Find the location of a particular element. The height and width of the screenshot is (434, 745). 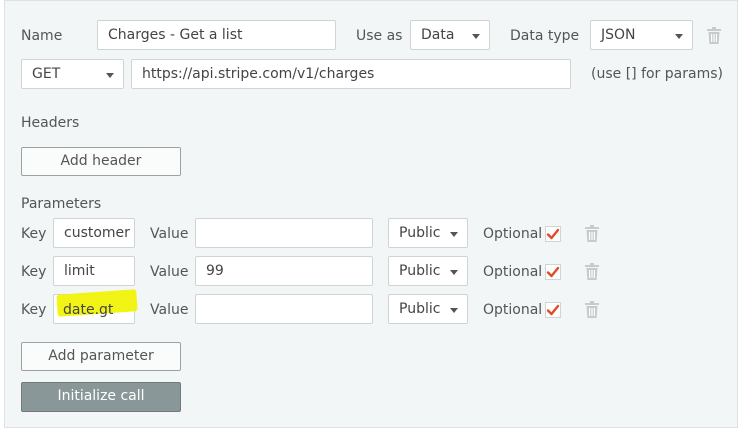

method-dropdown: GET is located at coordinates (72, 74).